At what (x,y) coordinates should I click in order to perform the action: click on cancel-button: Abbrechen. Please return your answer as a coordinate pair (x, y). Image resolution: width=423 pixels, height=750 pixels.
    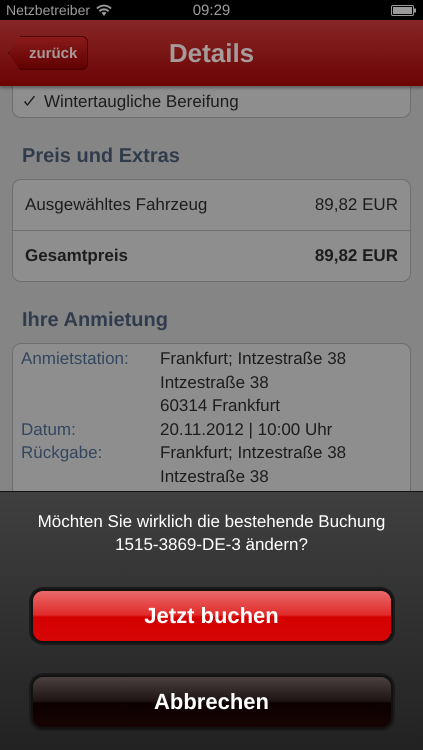
    Looking at the image, I should click on (211, 702).